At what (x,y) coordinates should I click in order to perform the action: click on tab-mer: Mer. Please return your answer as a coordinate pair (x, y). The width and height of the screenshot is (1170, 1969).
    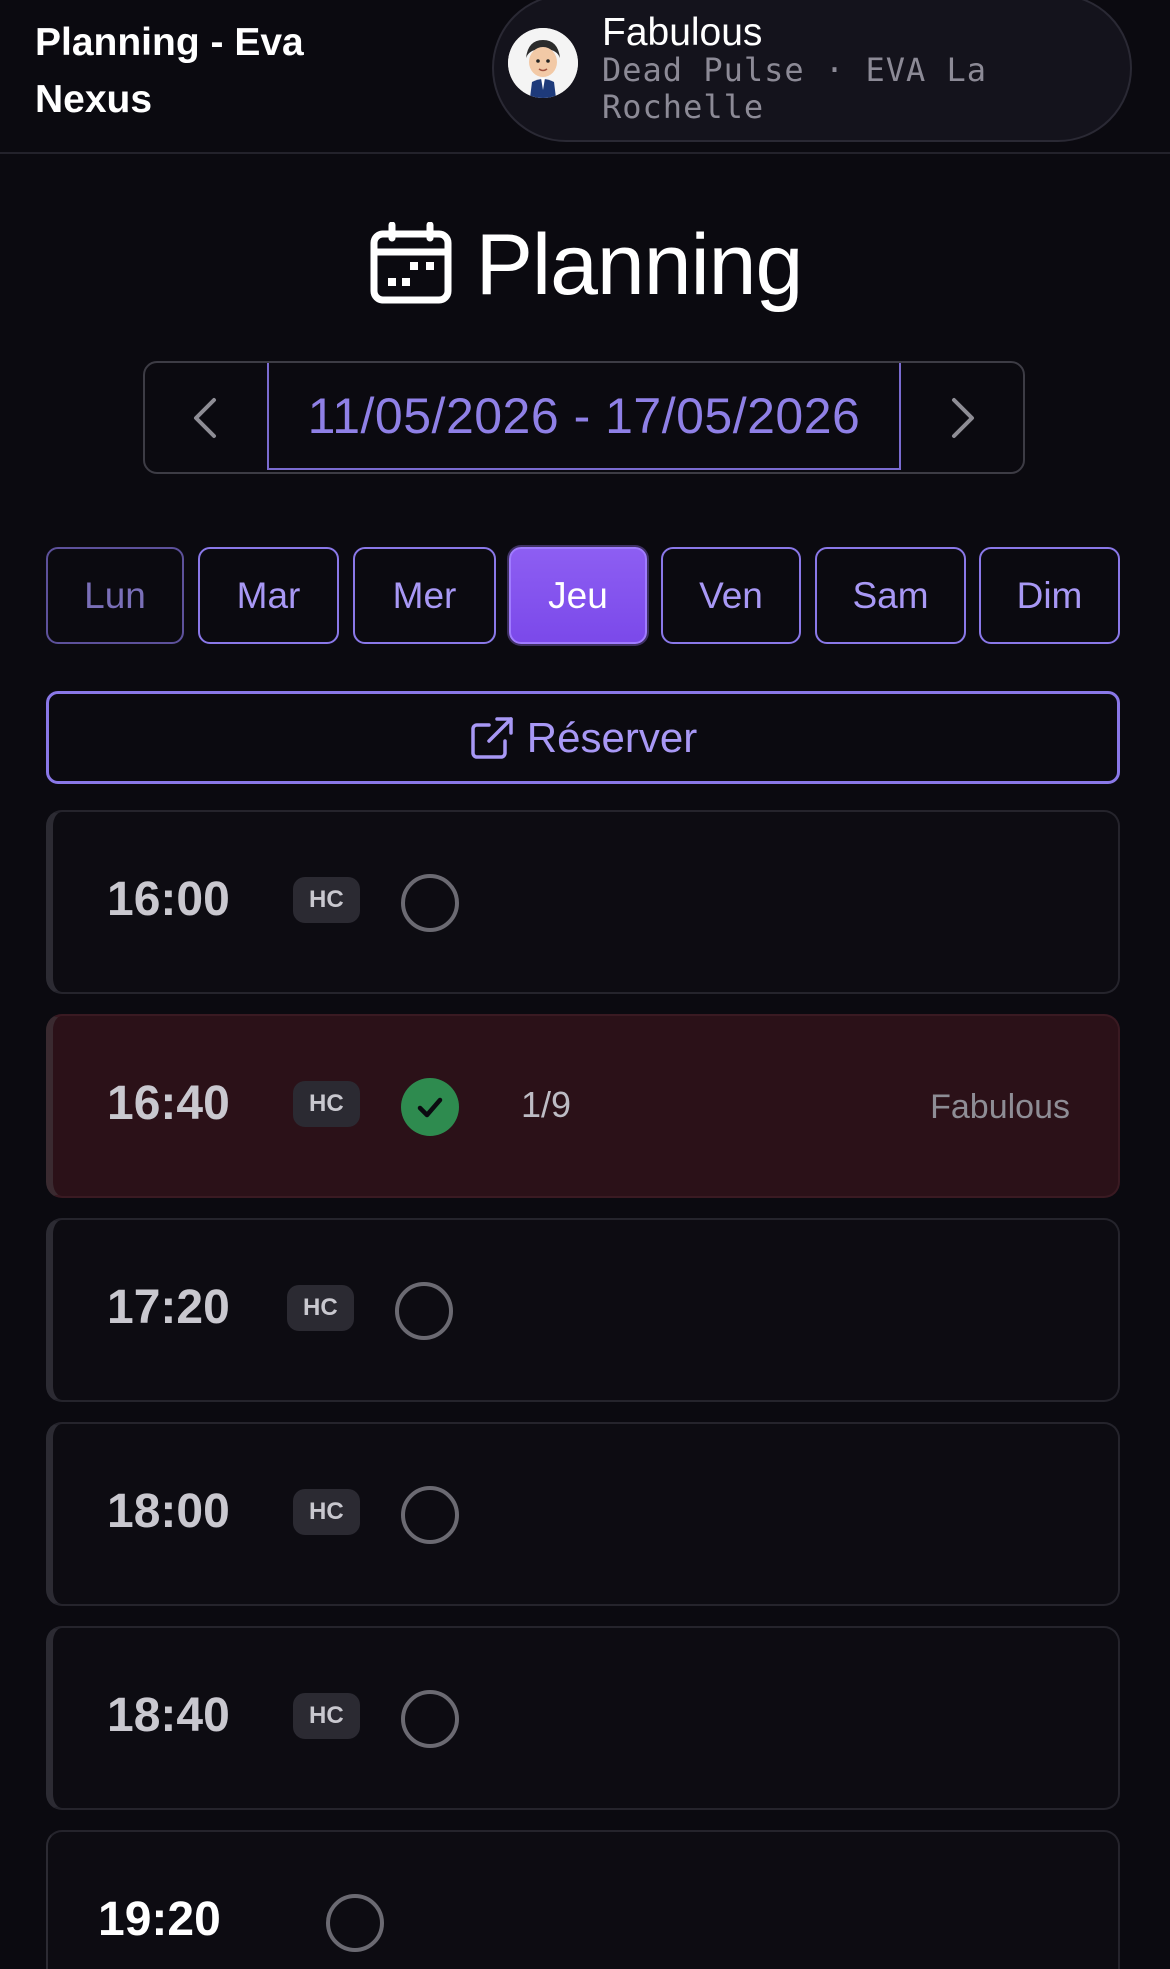
    Looking at the image, I should click on (424, 595).